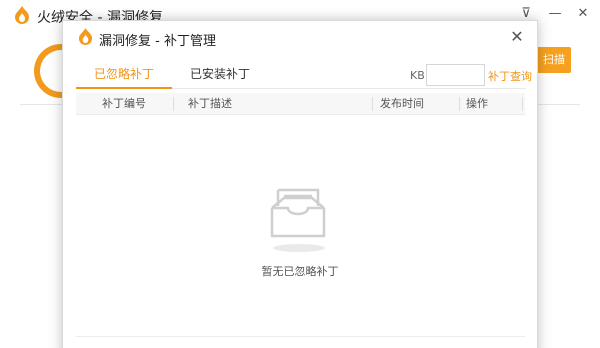 The height and width of the screenshot is (348, 600). I want to click on column-header-action: 操作, so click(477, 103).